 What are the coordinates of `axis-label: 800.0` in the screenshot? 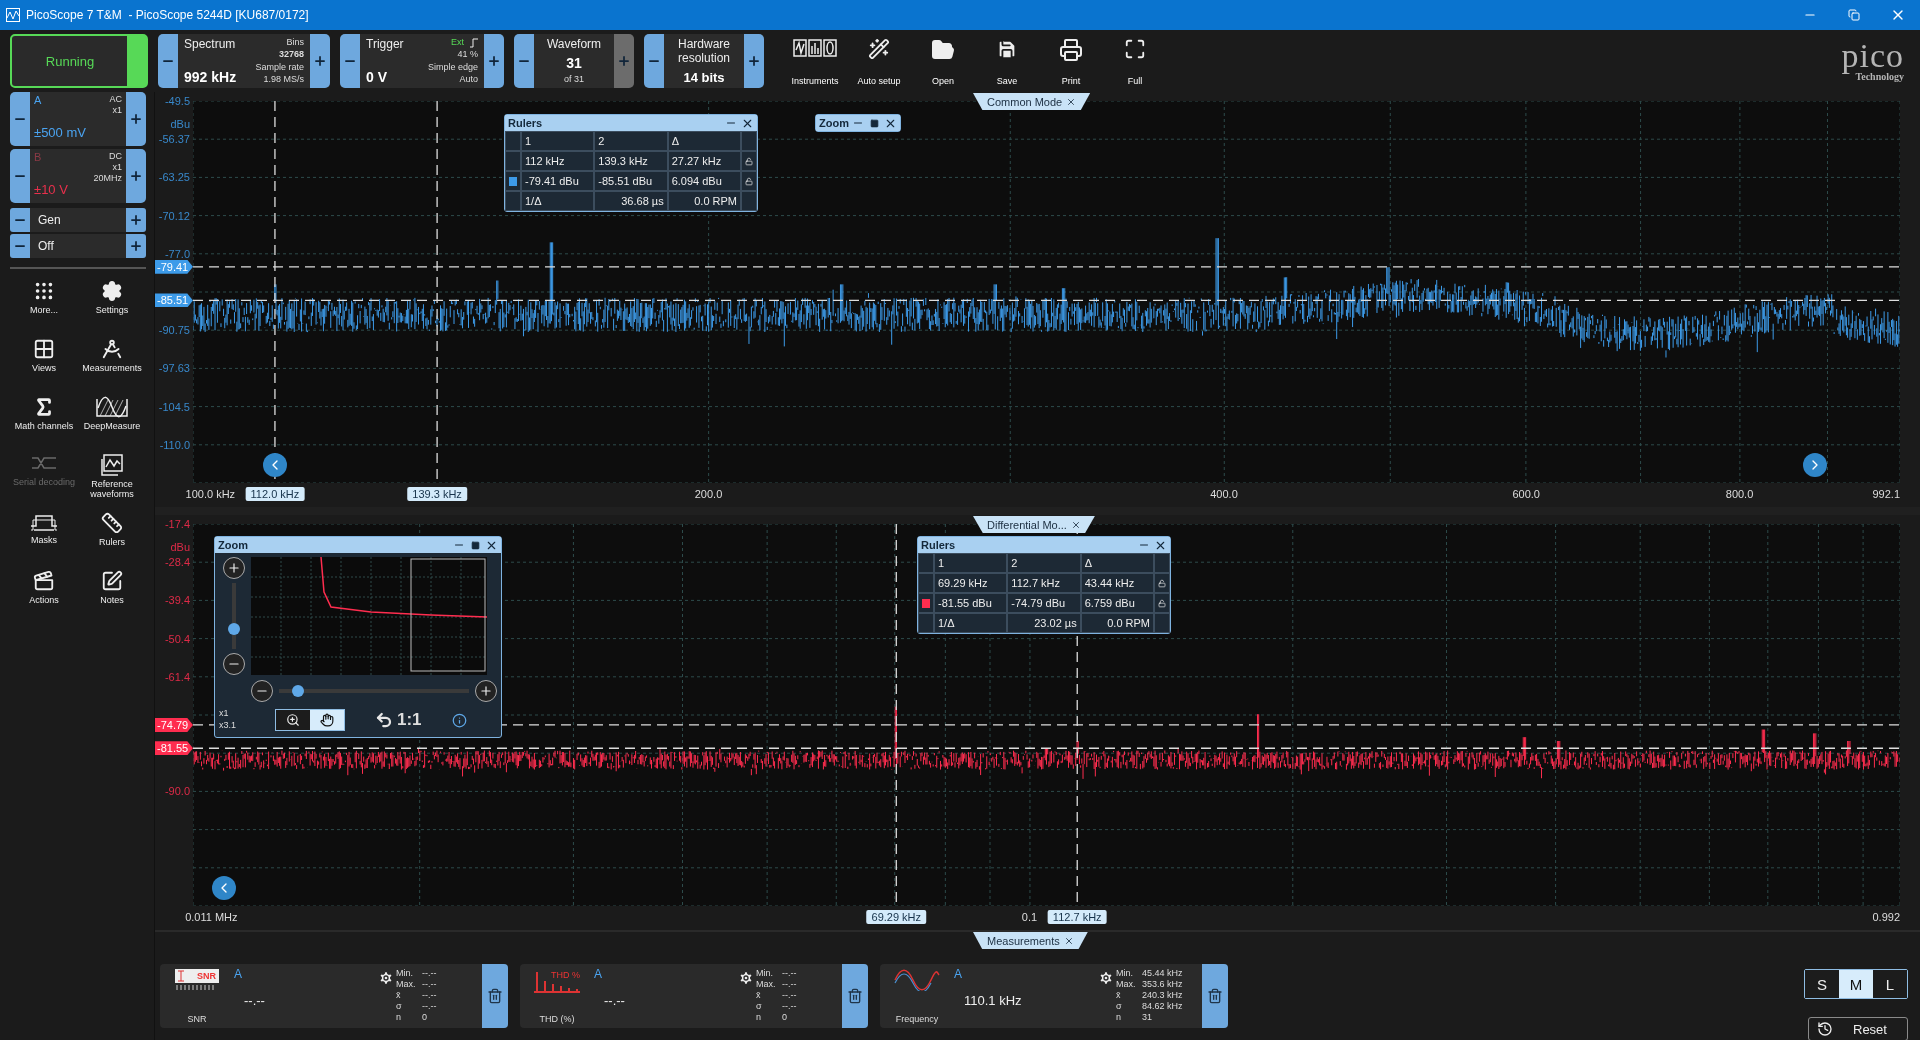 It's located at (1739, 494).